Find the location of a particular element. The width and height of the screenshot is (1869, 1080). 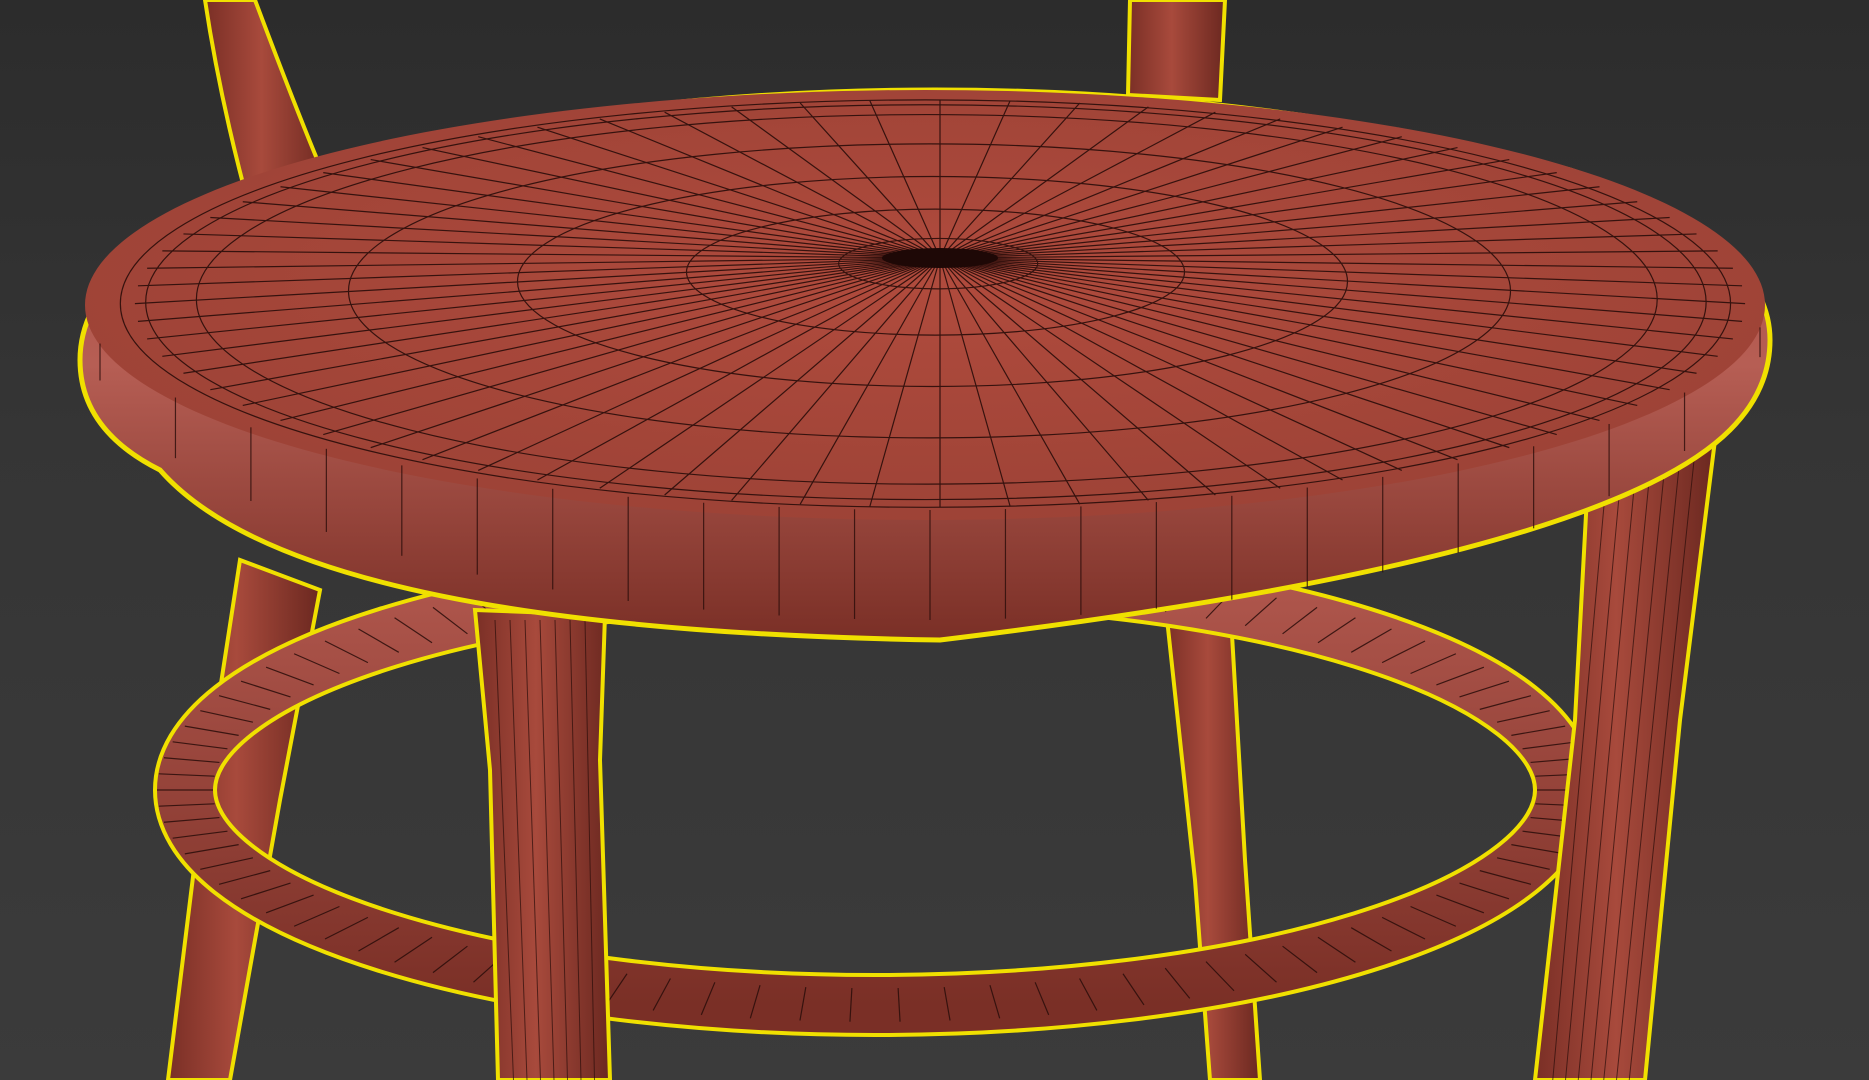

chair-back-post-right is located at coordinates (1176, 51).